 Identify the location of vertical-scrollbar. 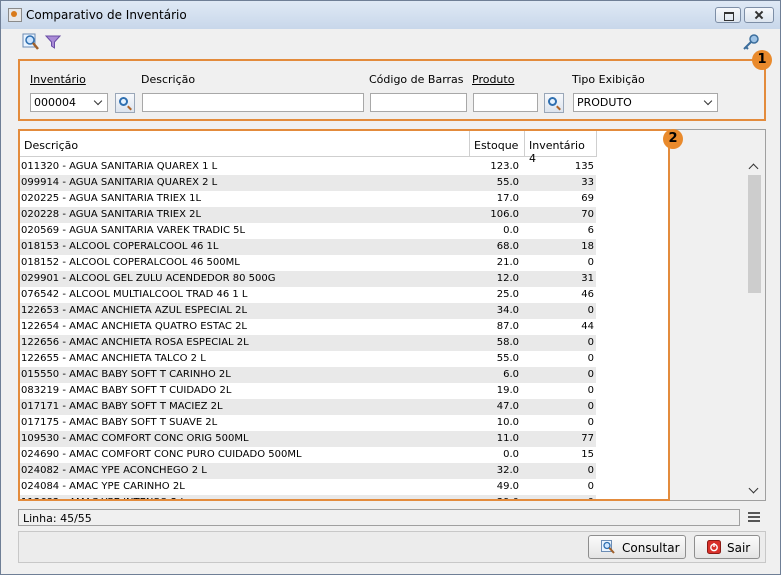
(755, 327).